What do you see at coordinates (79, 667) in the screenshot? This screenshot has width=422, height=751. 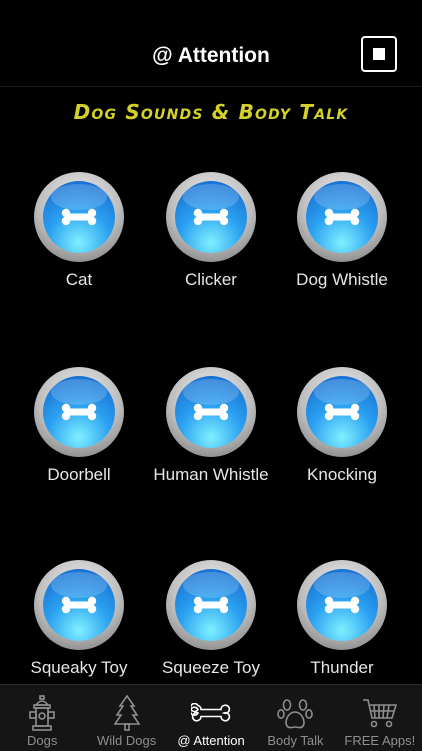 I see `sound-label: Squeaky Toy` at bounding box center [79, 667].